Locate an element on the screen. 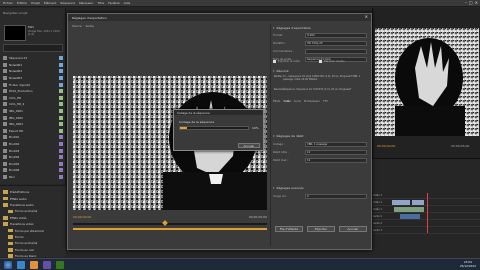 The width and height of the screenshot is (480, 270). start-button-icon is located at coordinates (8, 264).